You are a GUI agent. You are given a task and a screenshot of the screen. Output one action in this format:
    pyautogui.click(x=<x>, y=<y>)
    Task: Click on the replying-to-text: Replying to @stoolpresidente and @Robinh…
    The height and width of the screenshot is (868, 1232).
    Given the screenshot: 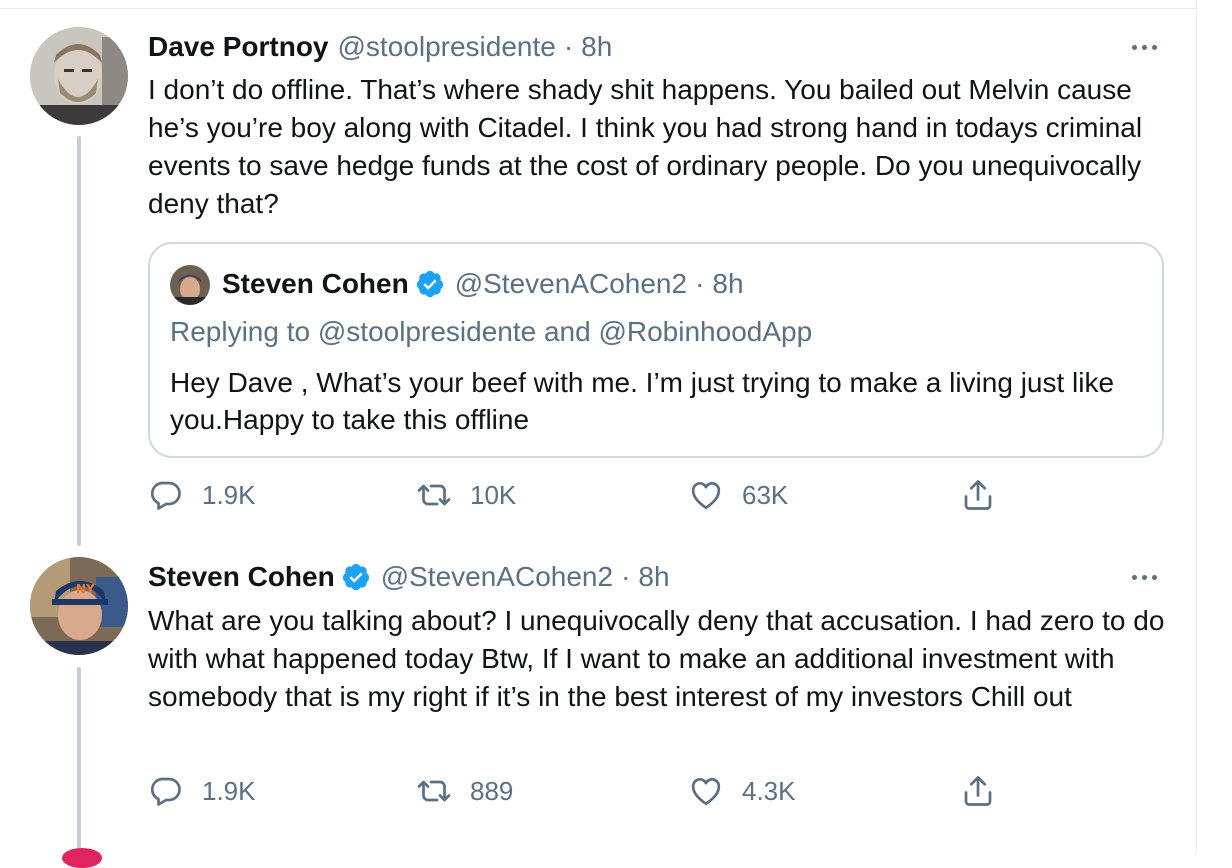 What is the action you would take?
    pyautogui.click(x=491, y=332)
    